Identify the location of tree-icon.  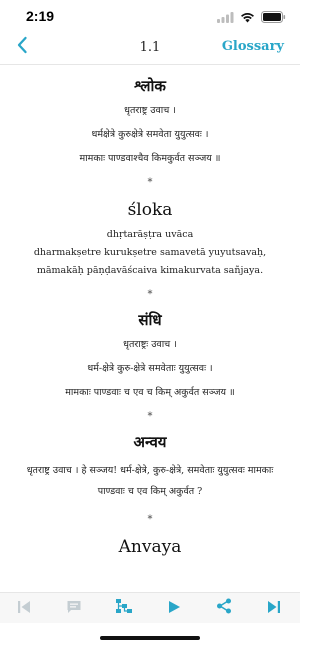
(124, 608).